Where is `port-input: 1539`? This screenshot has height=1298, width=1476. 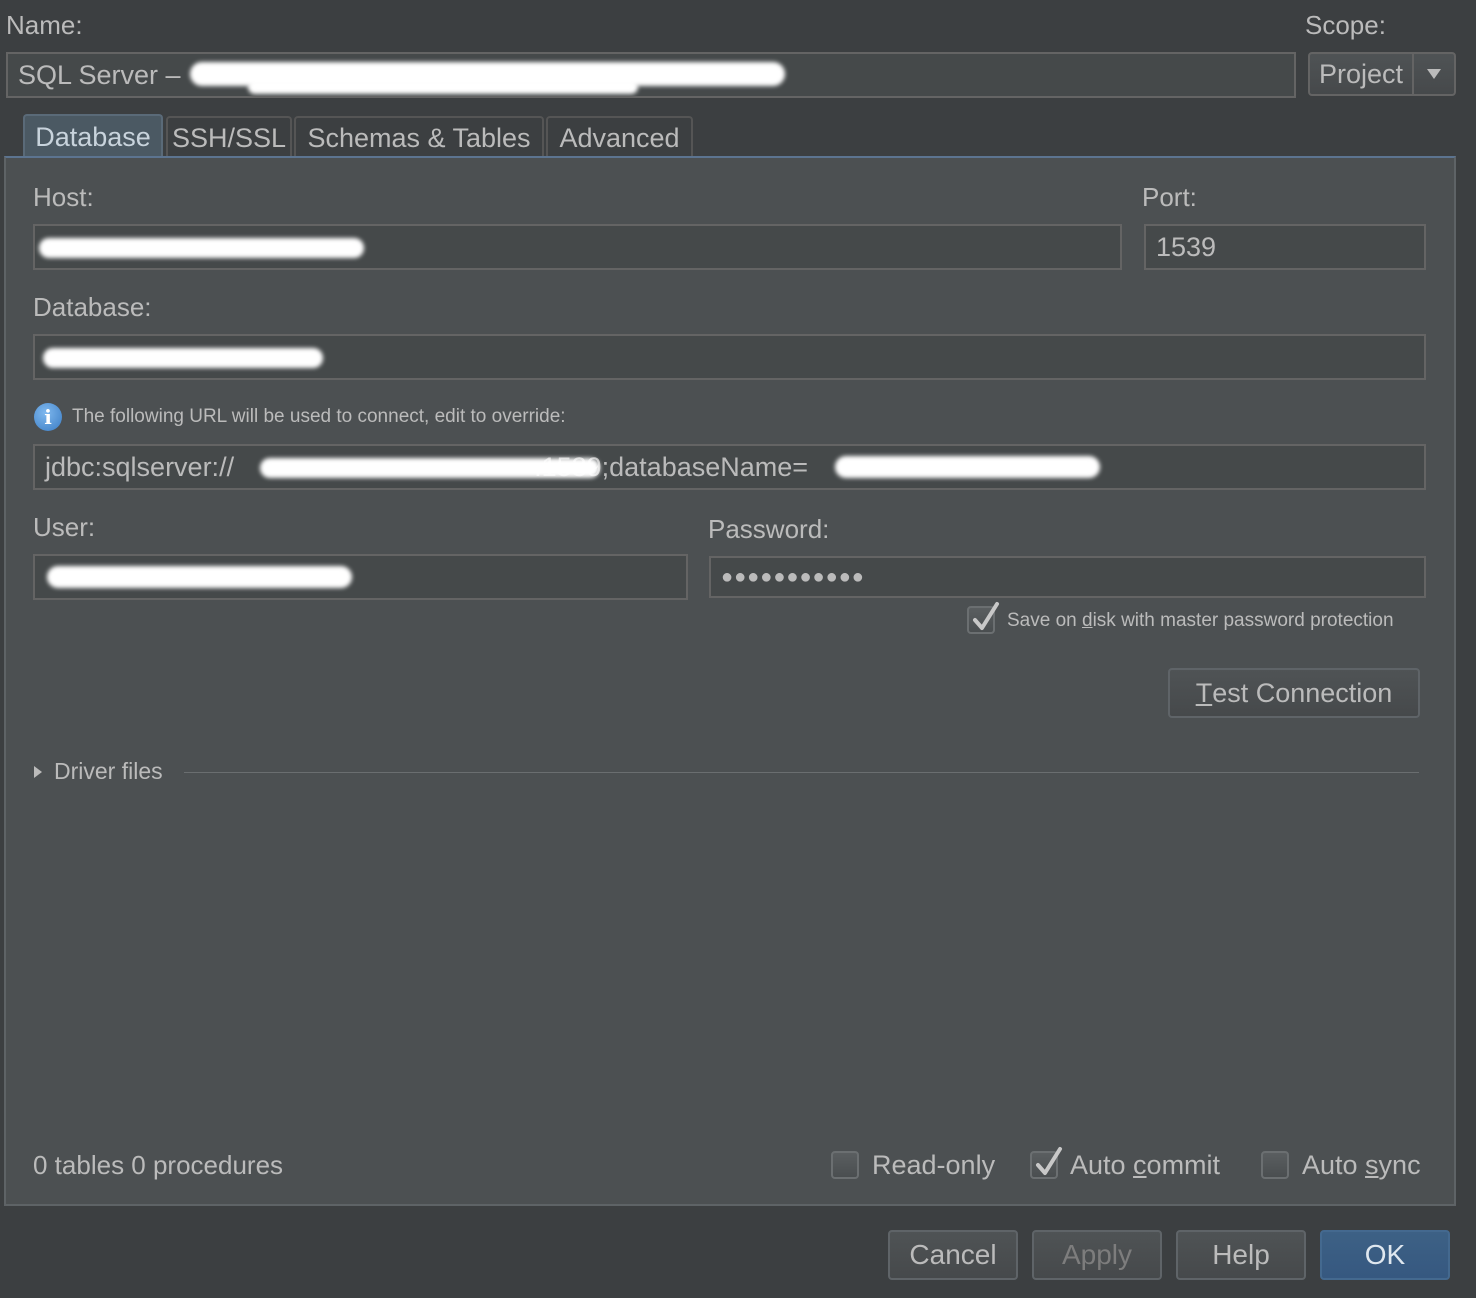 port-input: 1539 is located at coordinates (1285, 247).